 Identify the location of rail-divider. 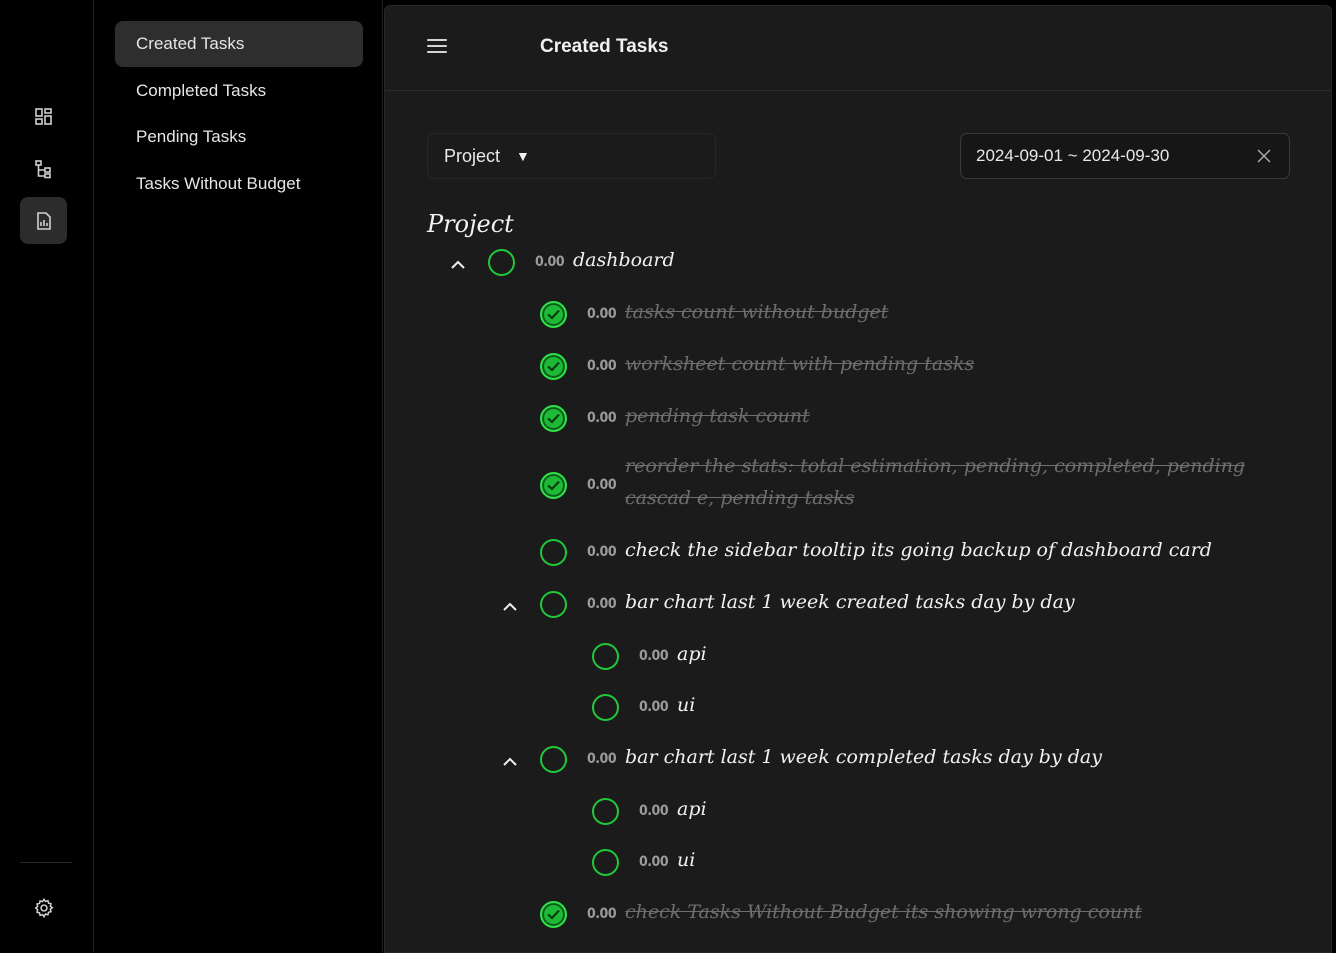
(46, 862).